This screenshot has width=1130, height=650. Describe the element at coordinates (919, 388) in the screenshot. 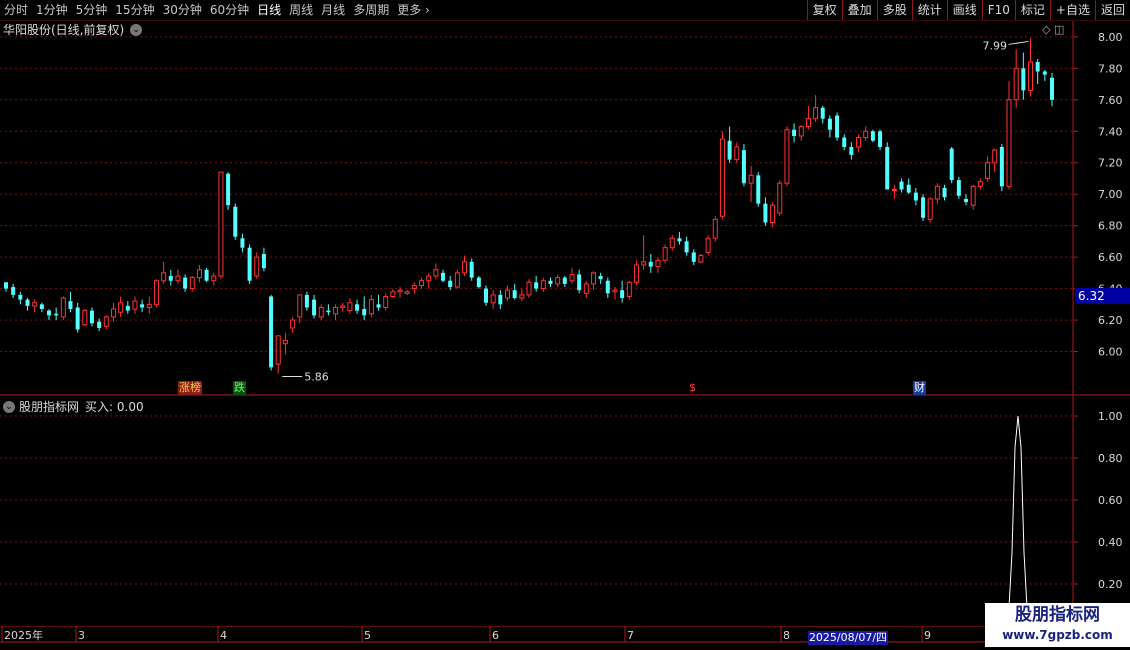

I see `event-marker-3: 财` at that location.